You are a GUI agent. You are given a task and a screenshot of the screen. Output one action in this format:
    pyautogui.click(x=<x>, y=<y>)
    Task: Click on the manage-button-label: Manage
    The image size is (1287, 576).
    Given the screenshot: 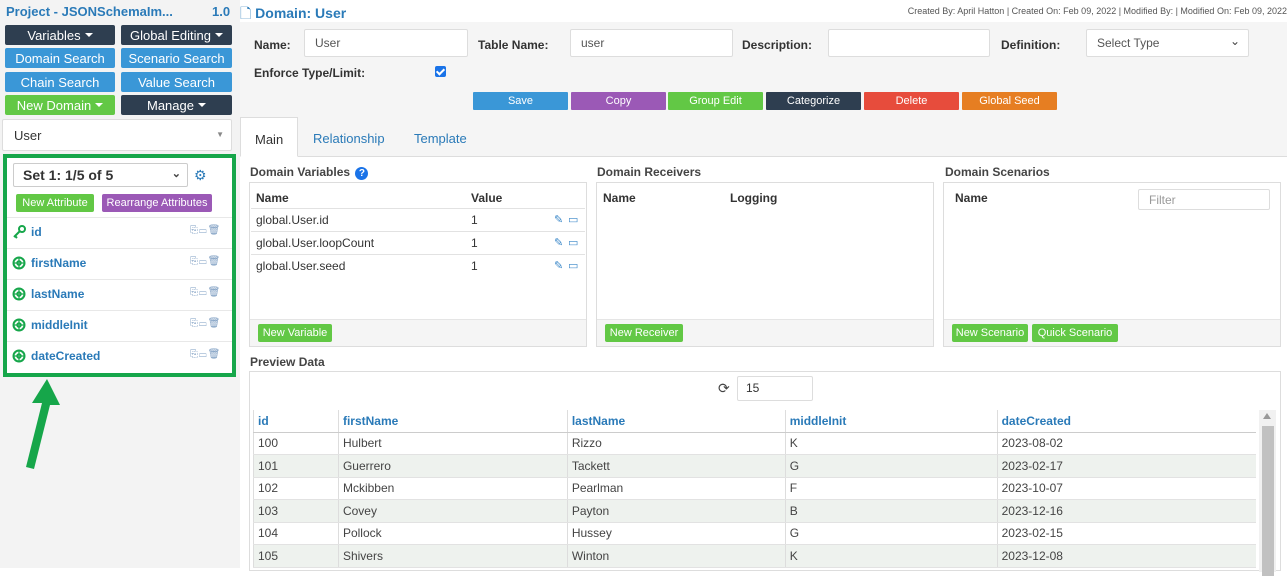 What is the action you would take?
    pyautogui.click(x=170, y=105)
    